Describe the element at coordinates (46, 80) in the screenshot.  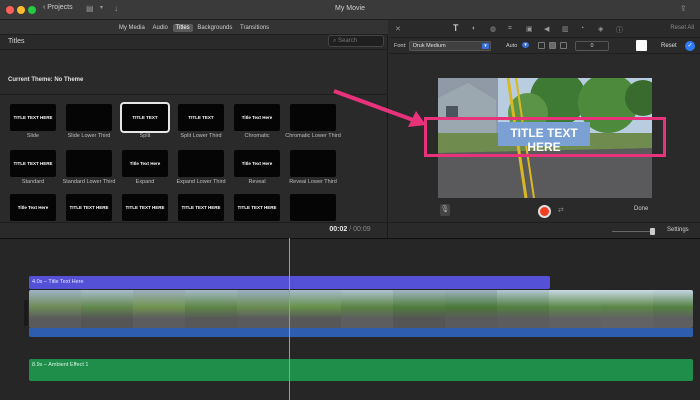
I see `current-theme-label: Current Theme: No Theme` at that location.